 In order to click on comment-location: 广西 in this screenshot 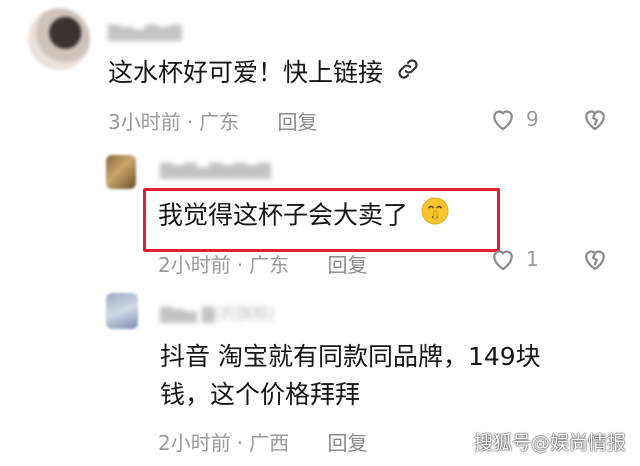, I will do `click(269, 443)`.